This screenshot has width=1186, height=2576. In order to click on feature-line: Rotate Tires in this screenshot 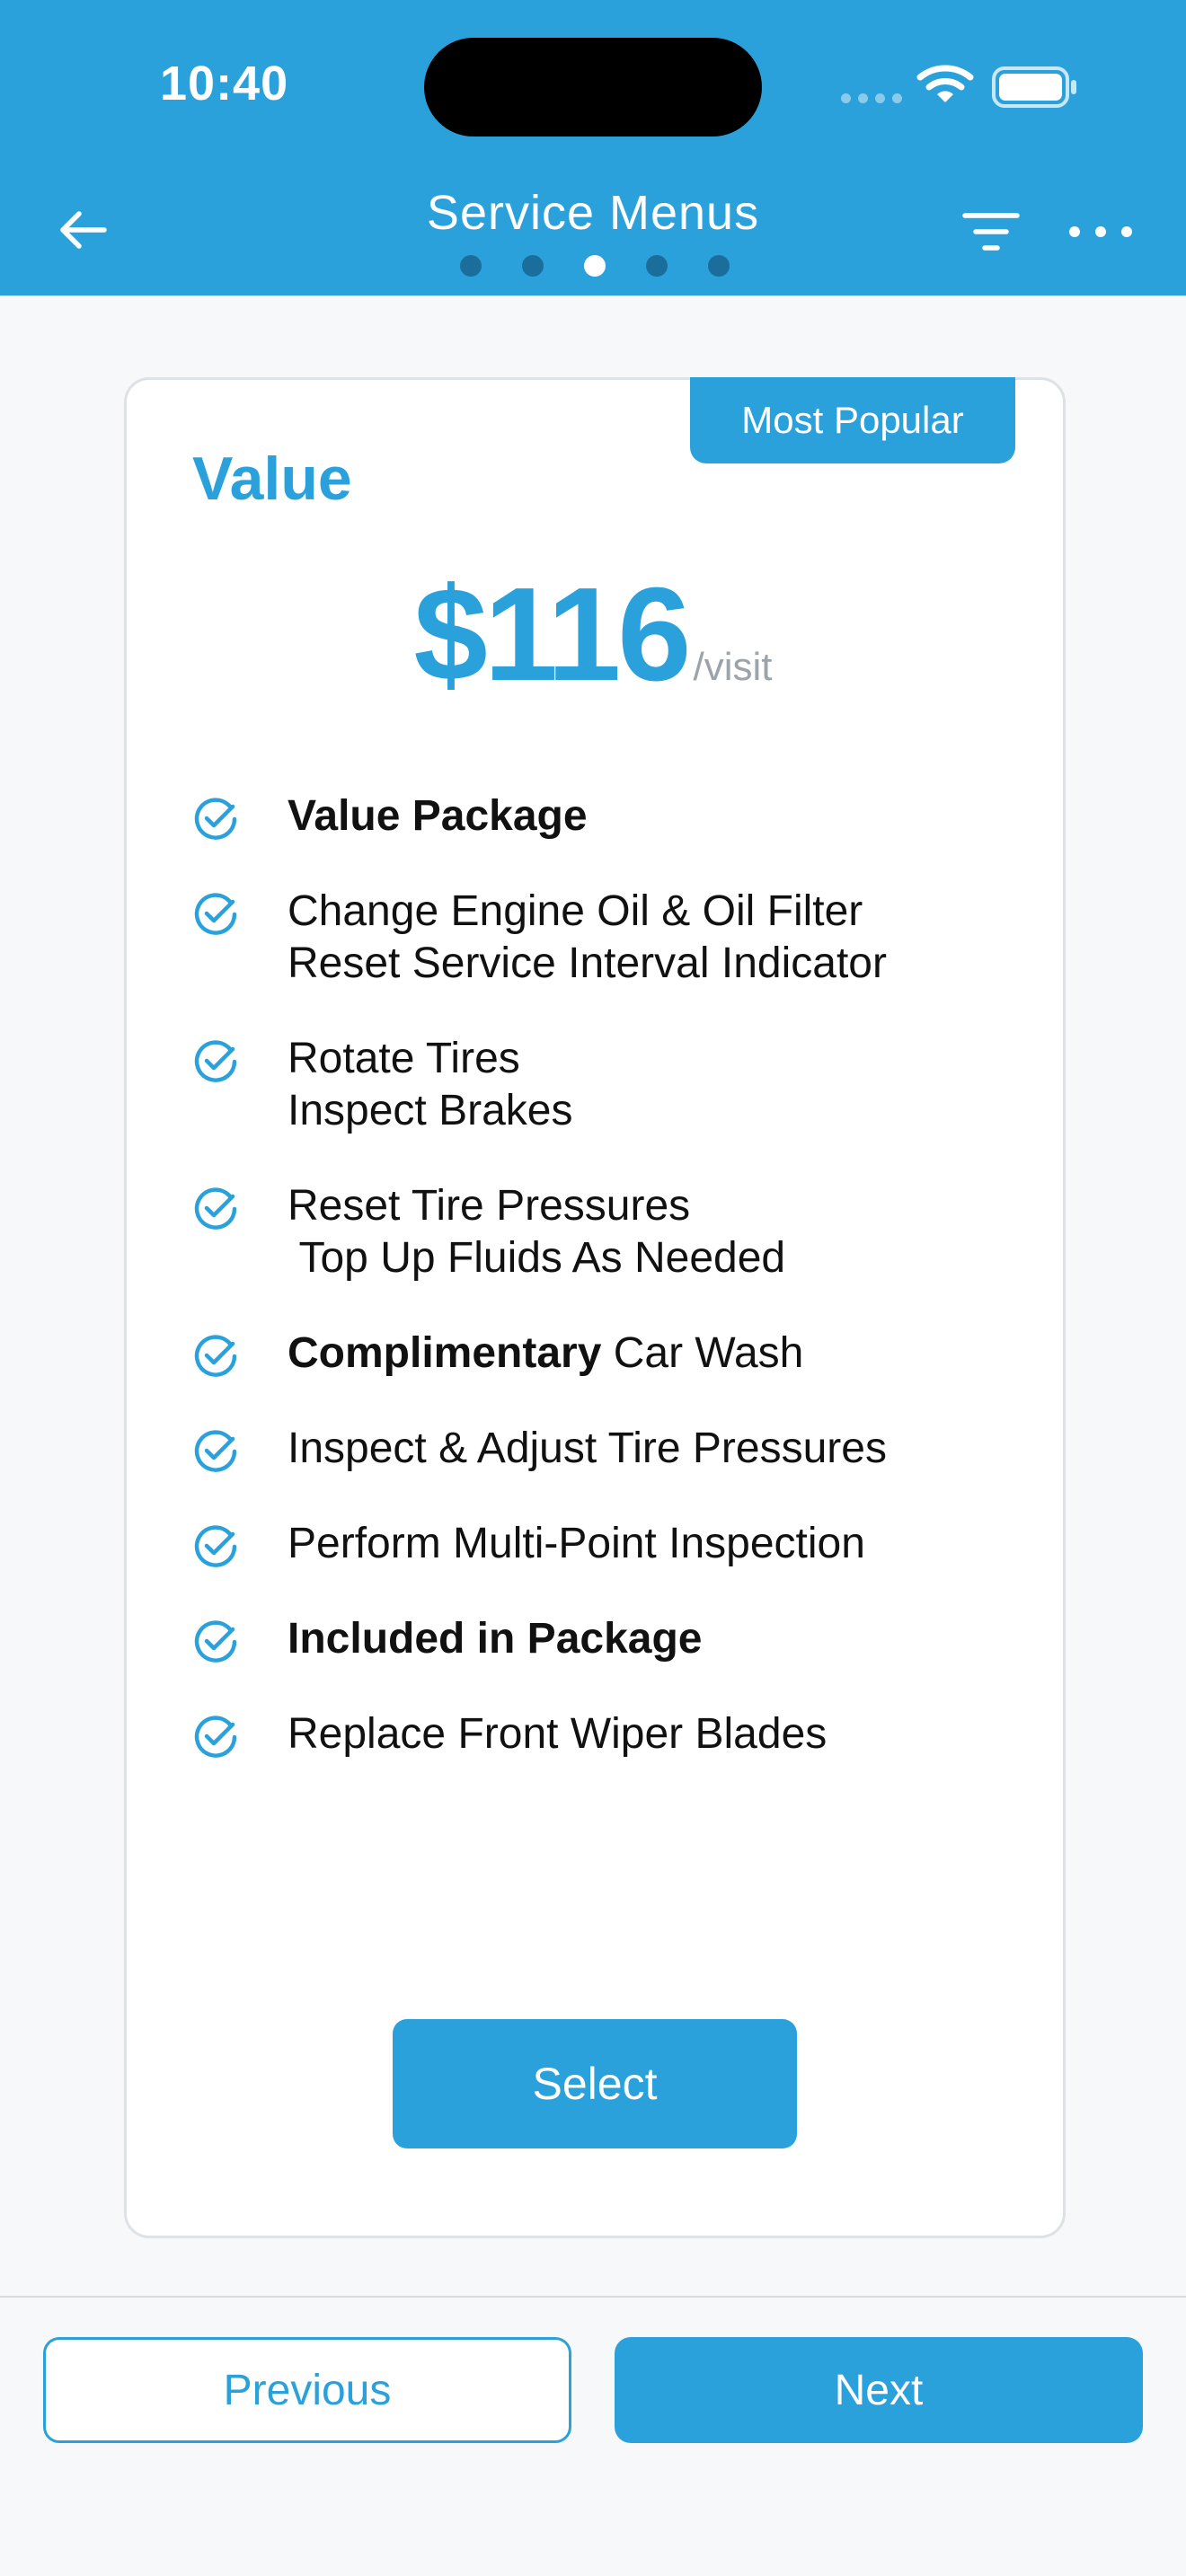, I will do `click(430, 1059)`.